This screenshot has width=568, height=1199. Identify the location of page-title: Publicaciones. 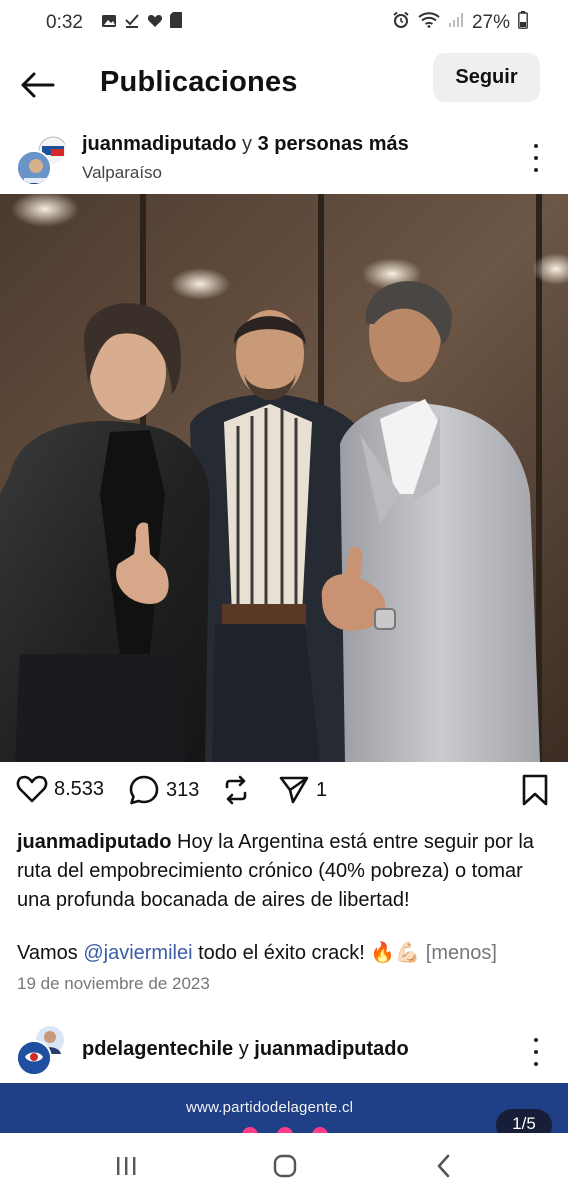
(199, 82).